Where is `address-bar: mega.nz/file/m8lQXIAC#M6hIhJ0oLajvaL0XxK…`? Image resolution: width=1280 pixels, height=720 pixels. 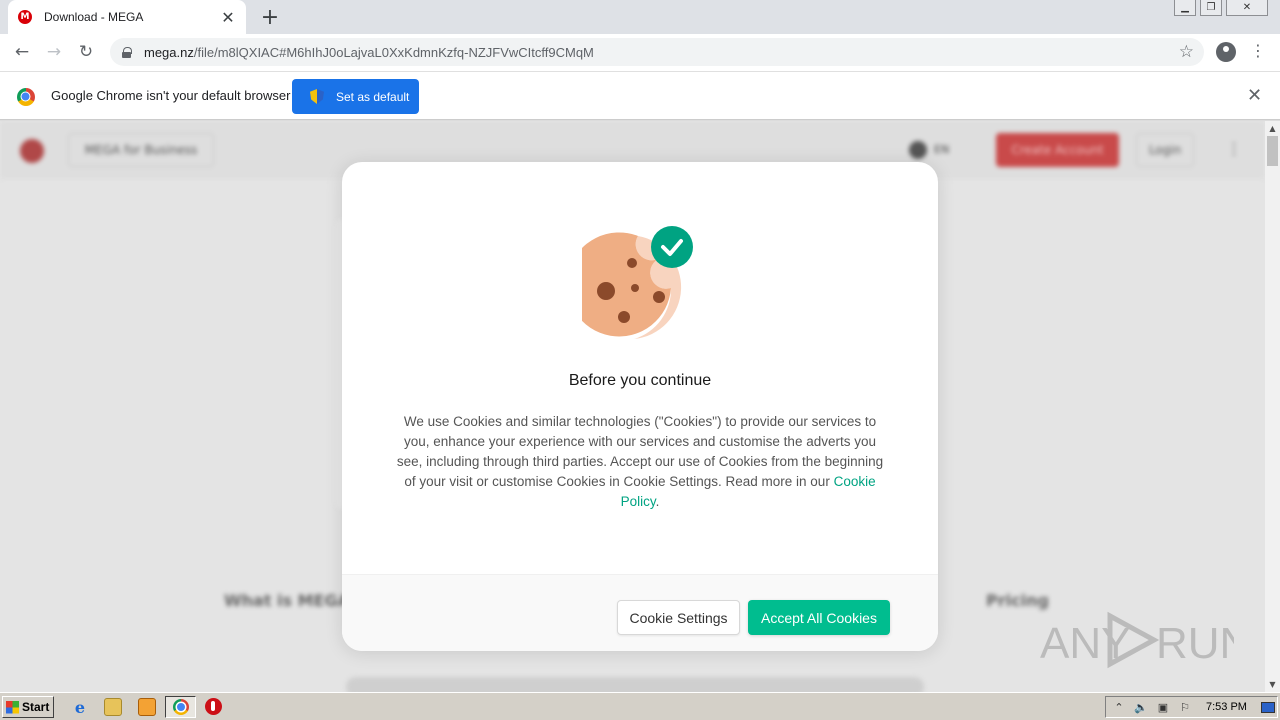
address-bar: mega.nz/file/m8lQXIAC#M6hIhJ0oLajvaL0XxK… is located at coordinates (657, 52).